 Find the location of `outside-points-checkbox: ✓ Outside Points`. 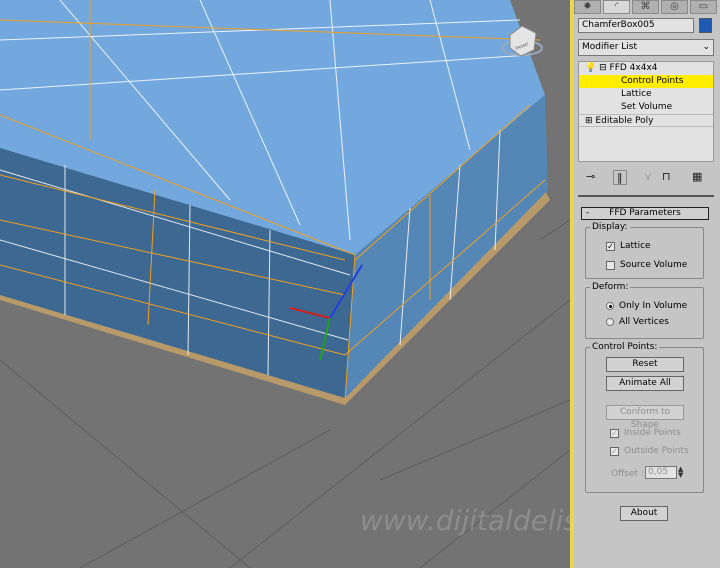

outside-points-checkbox: ✓ Outside Points is located at coordinates (649, 451).